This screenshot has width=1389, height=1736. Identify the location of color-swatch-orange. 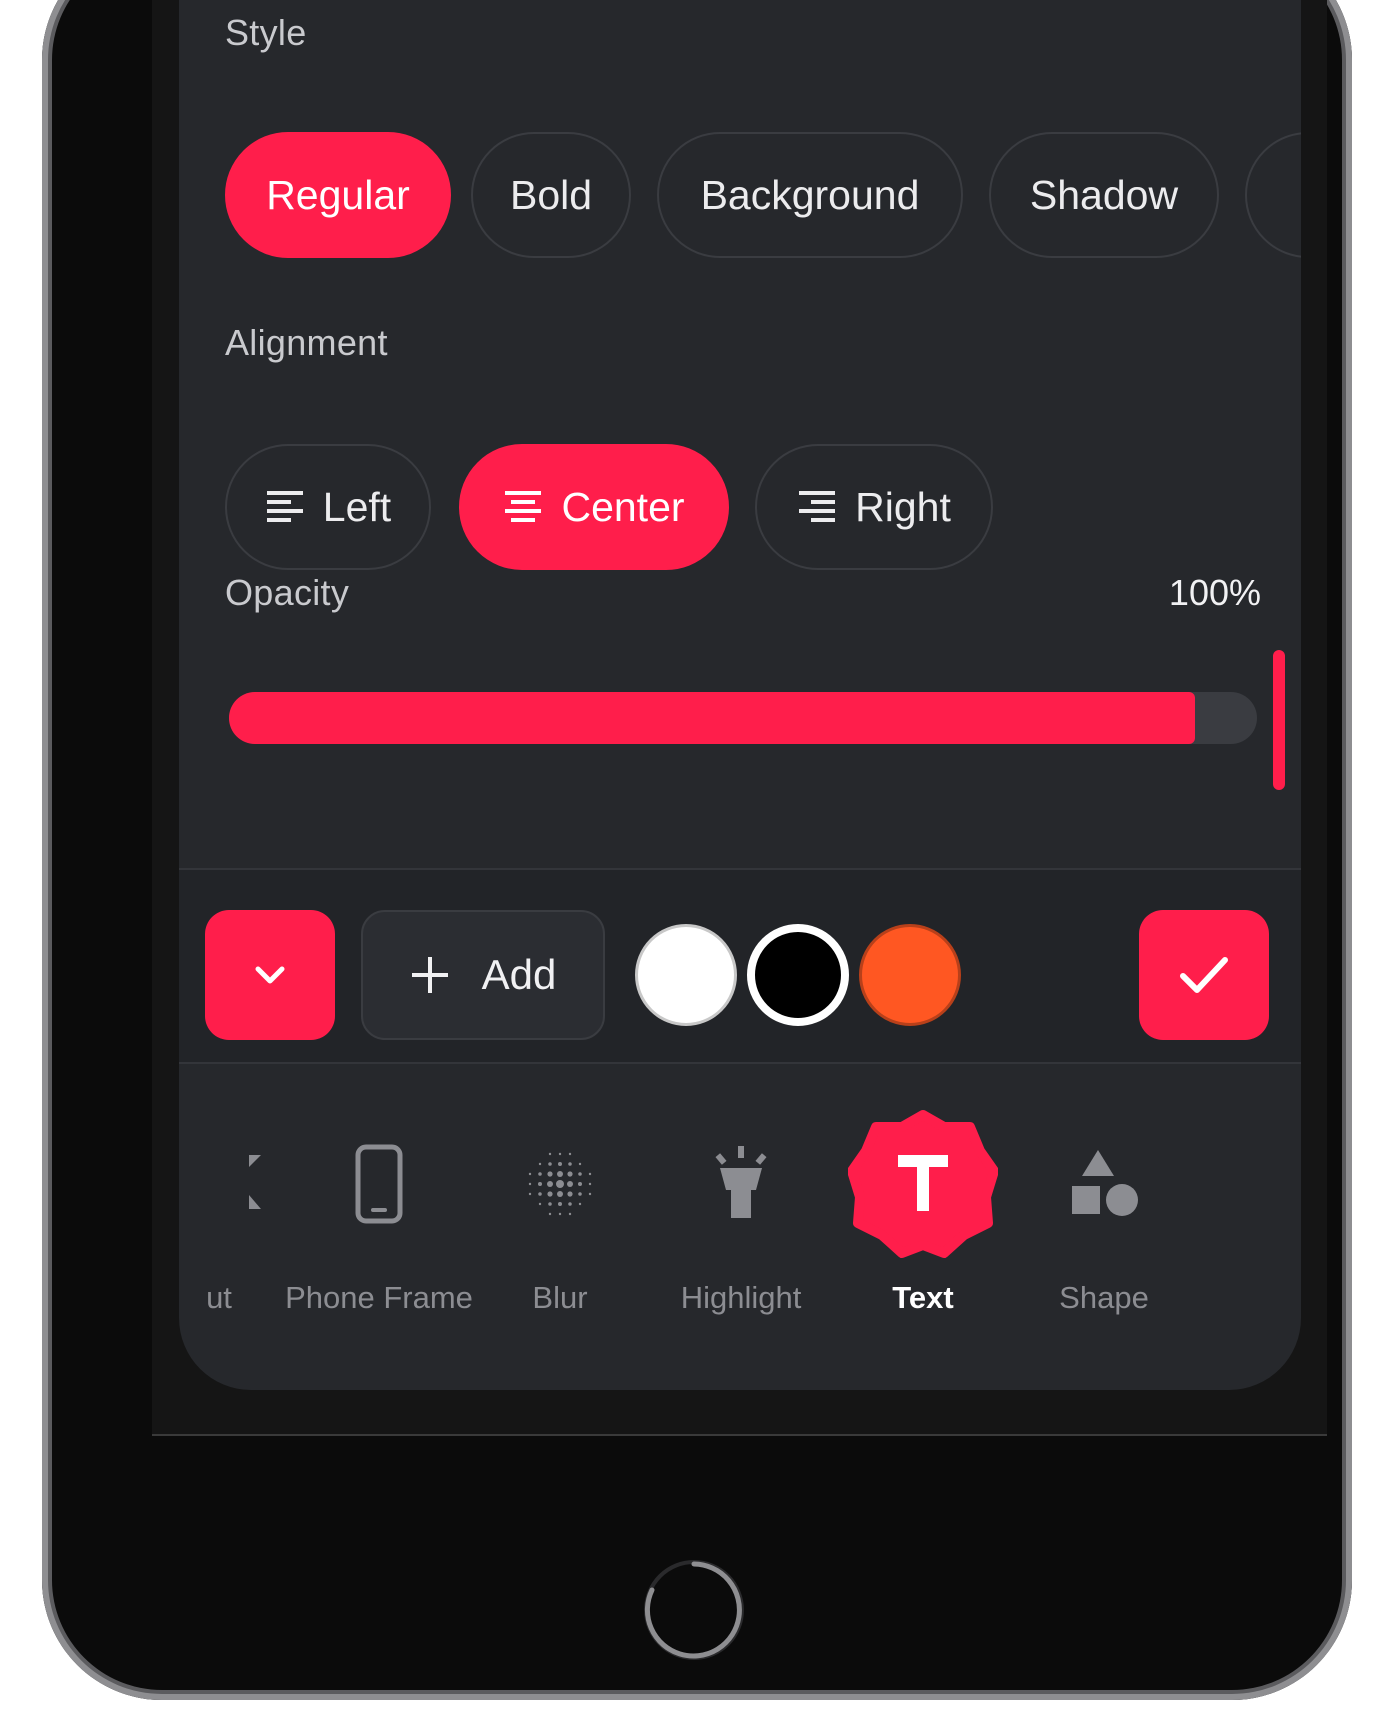
(910, 975).